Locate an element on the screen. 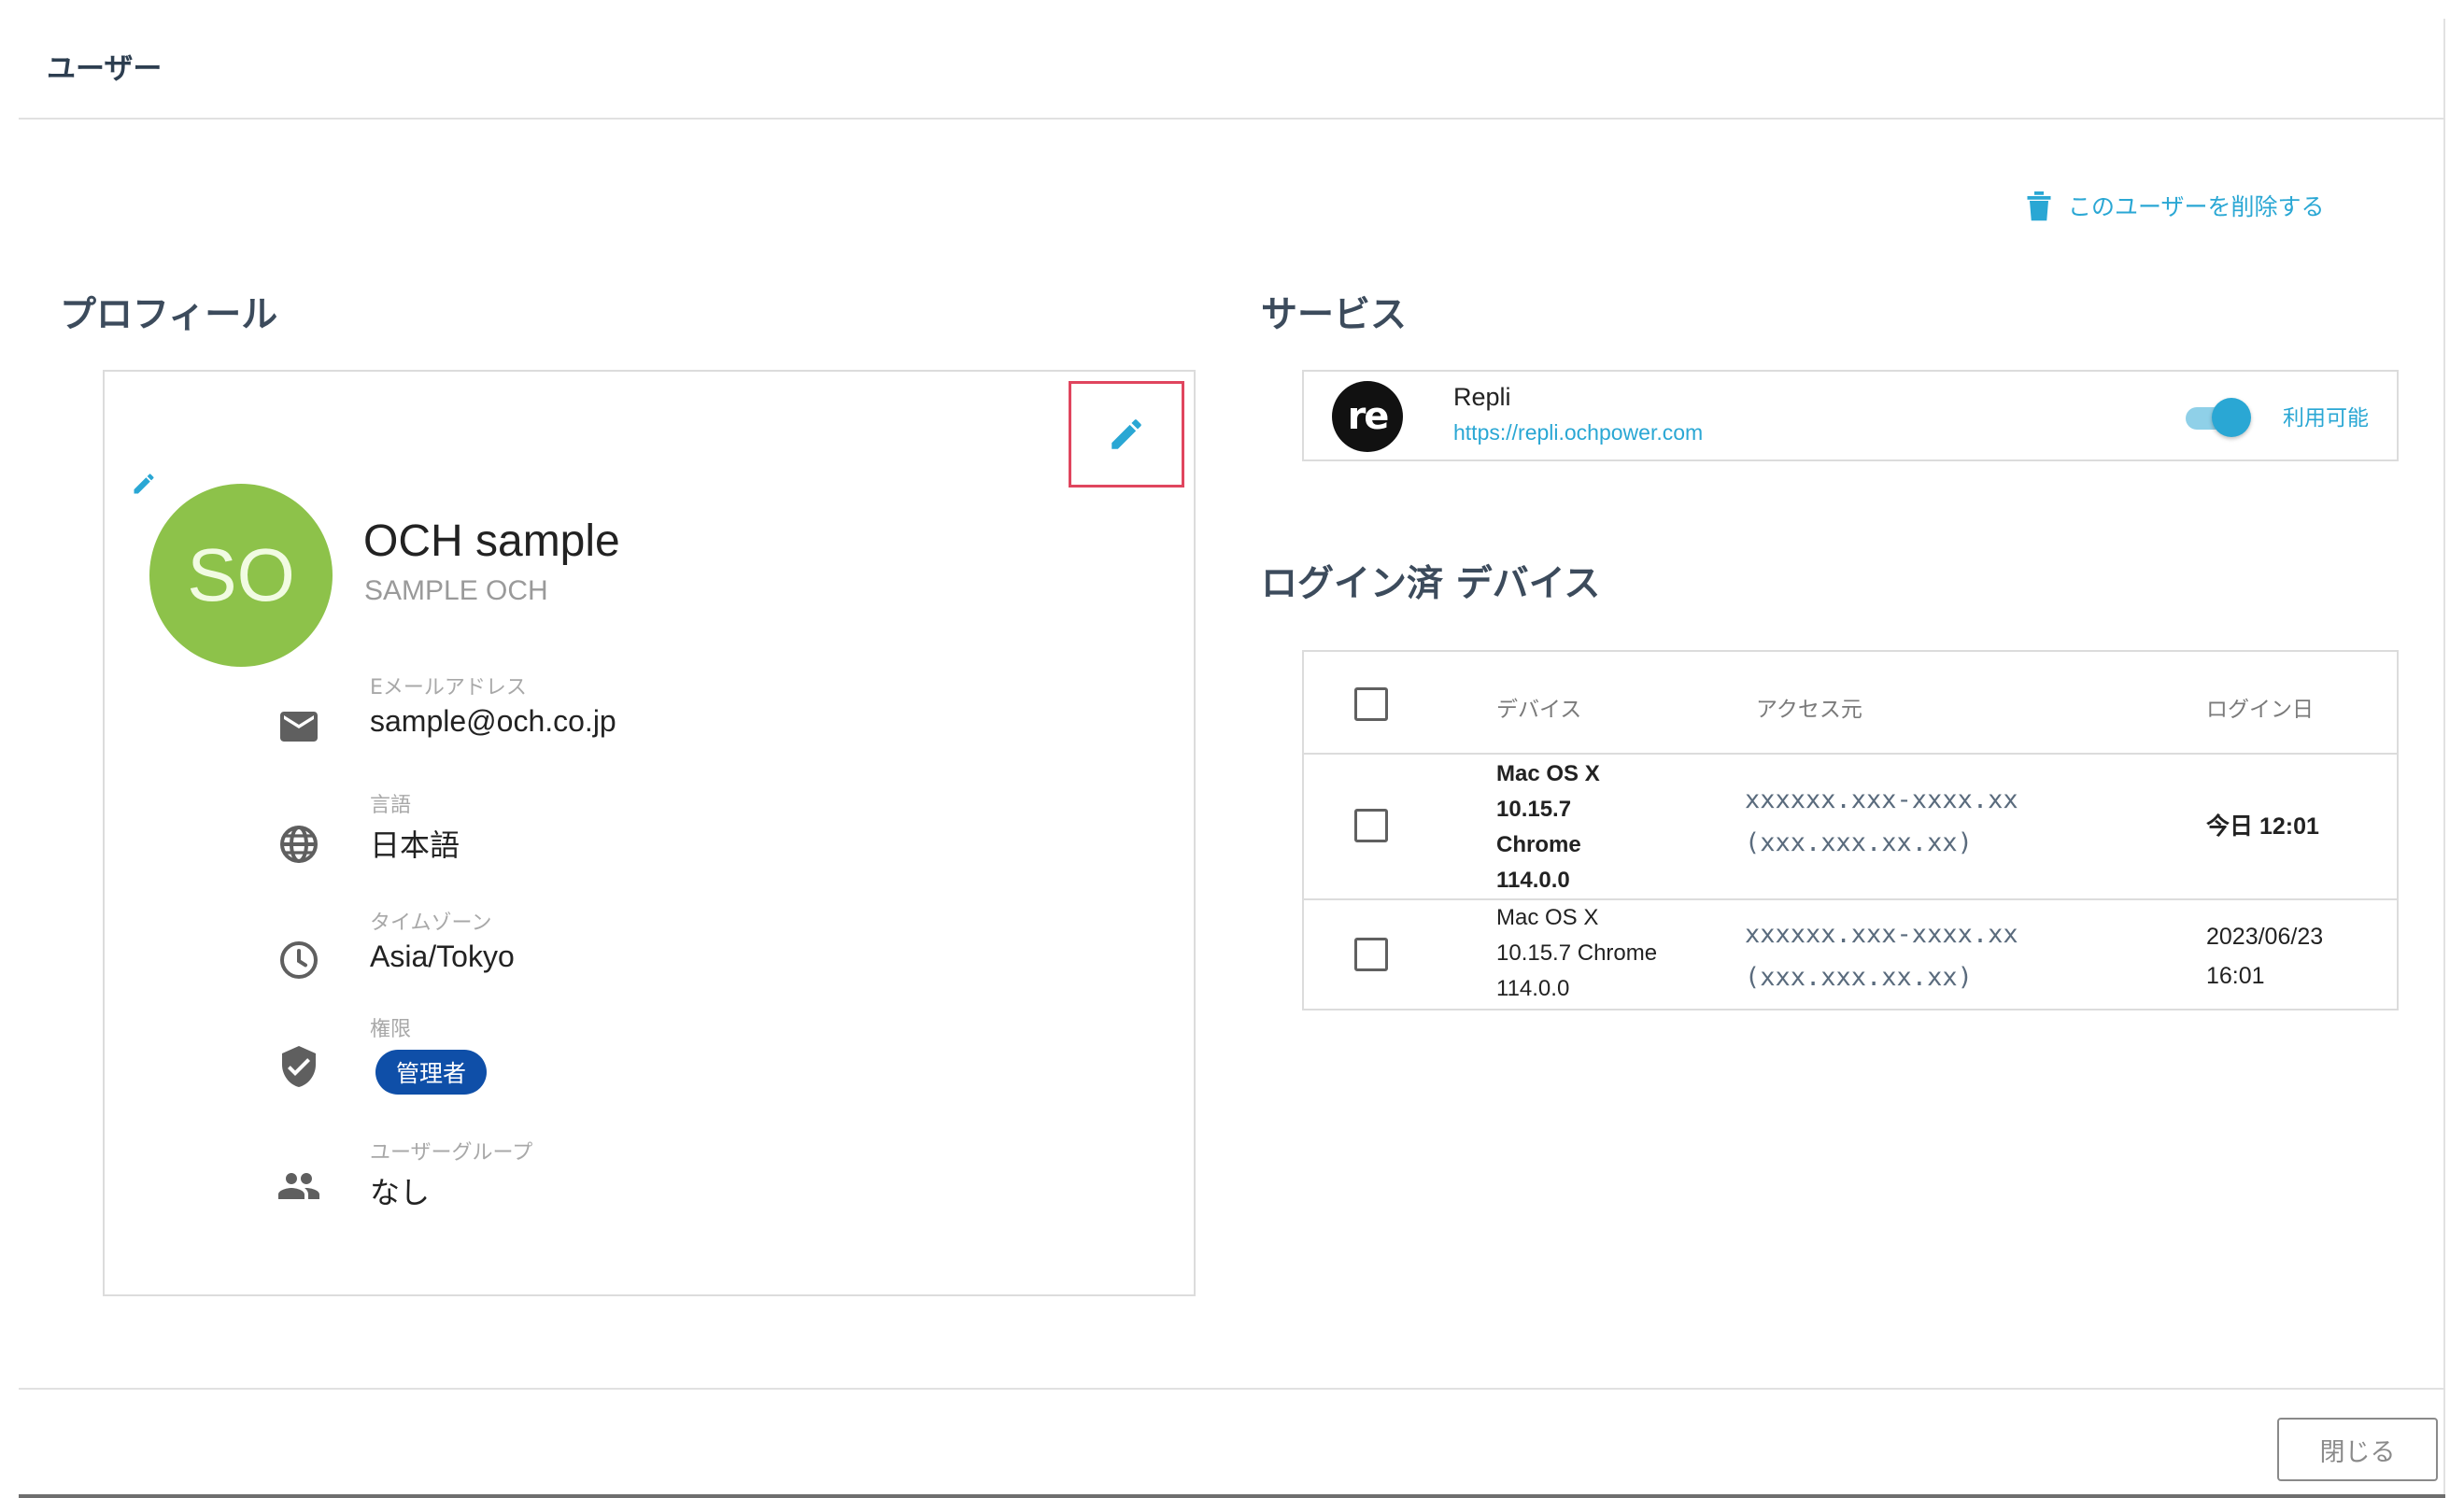 This screenshot has width=2464, height=1498. user-name-kana: SAMPLE OCH is located at coordinates (456, 590).